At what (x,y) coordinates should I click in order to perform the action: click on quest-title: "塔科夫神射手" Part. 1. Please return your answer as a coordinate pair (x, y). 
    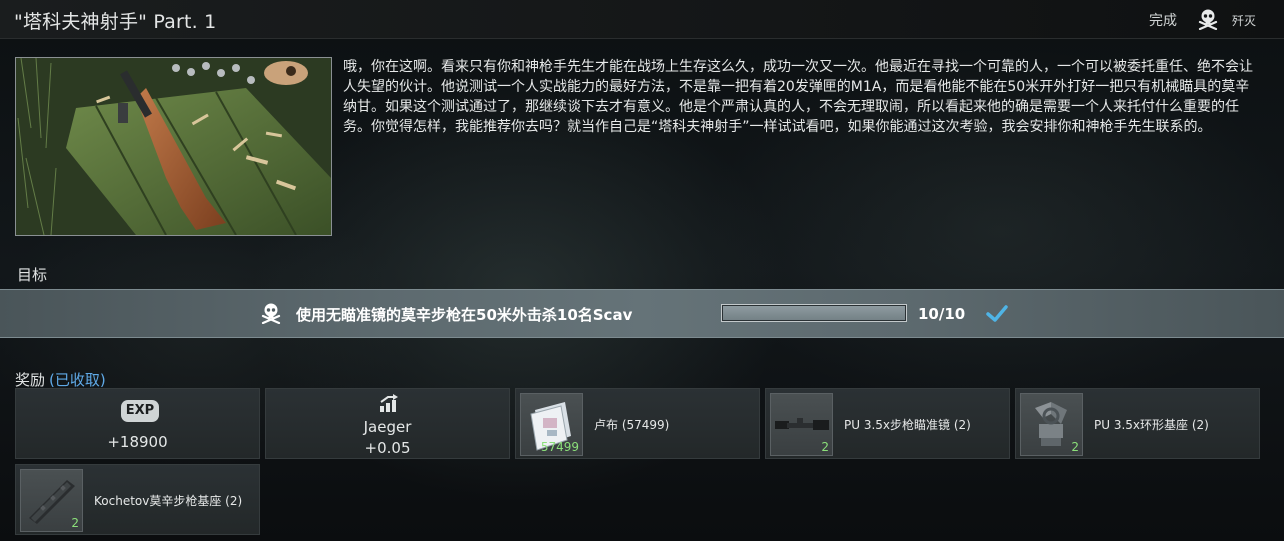
    Looking at the image, I should click on (115, 22).